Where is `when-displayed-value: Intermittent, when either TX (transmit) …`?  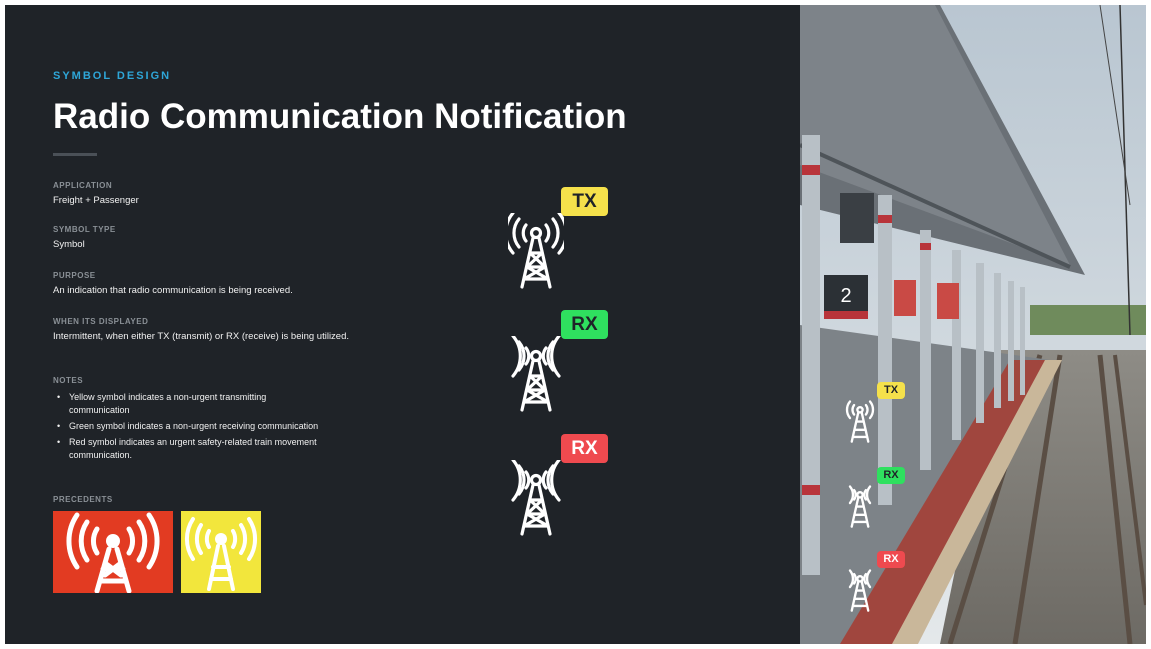 when-displayed-value: Intermittent, when either TX (transmit) … is located at coordinates (201, 336).